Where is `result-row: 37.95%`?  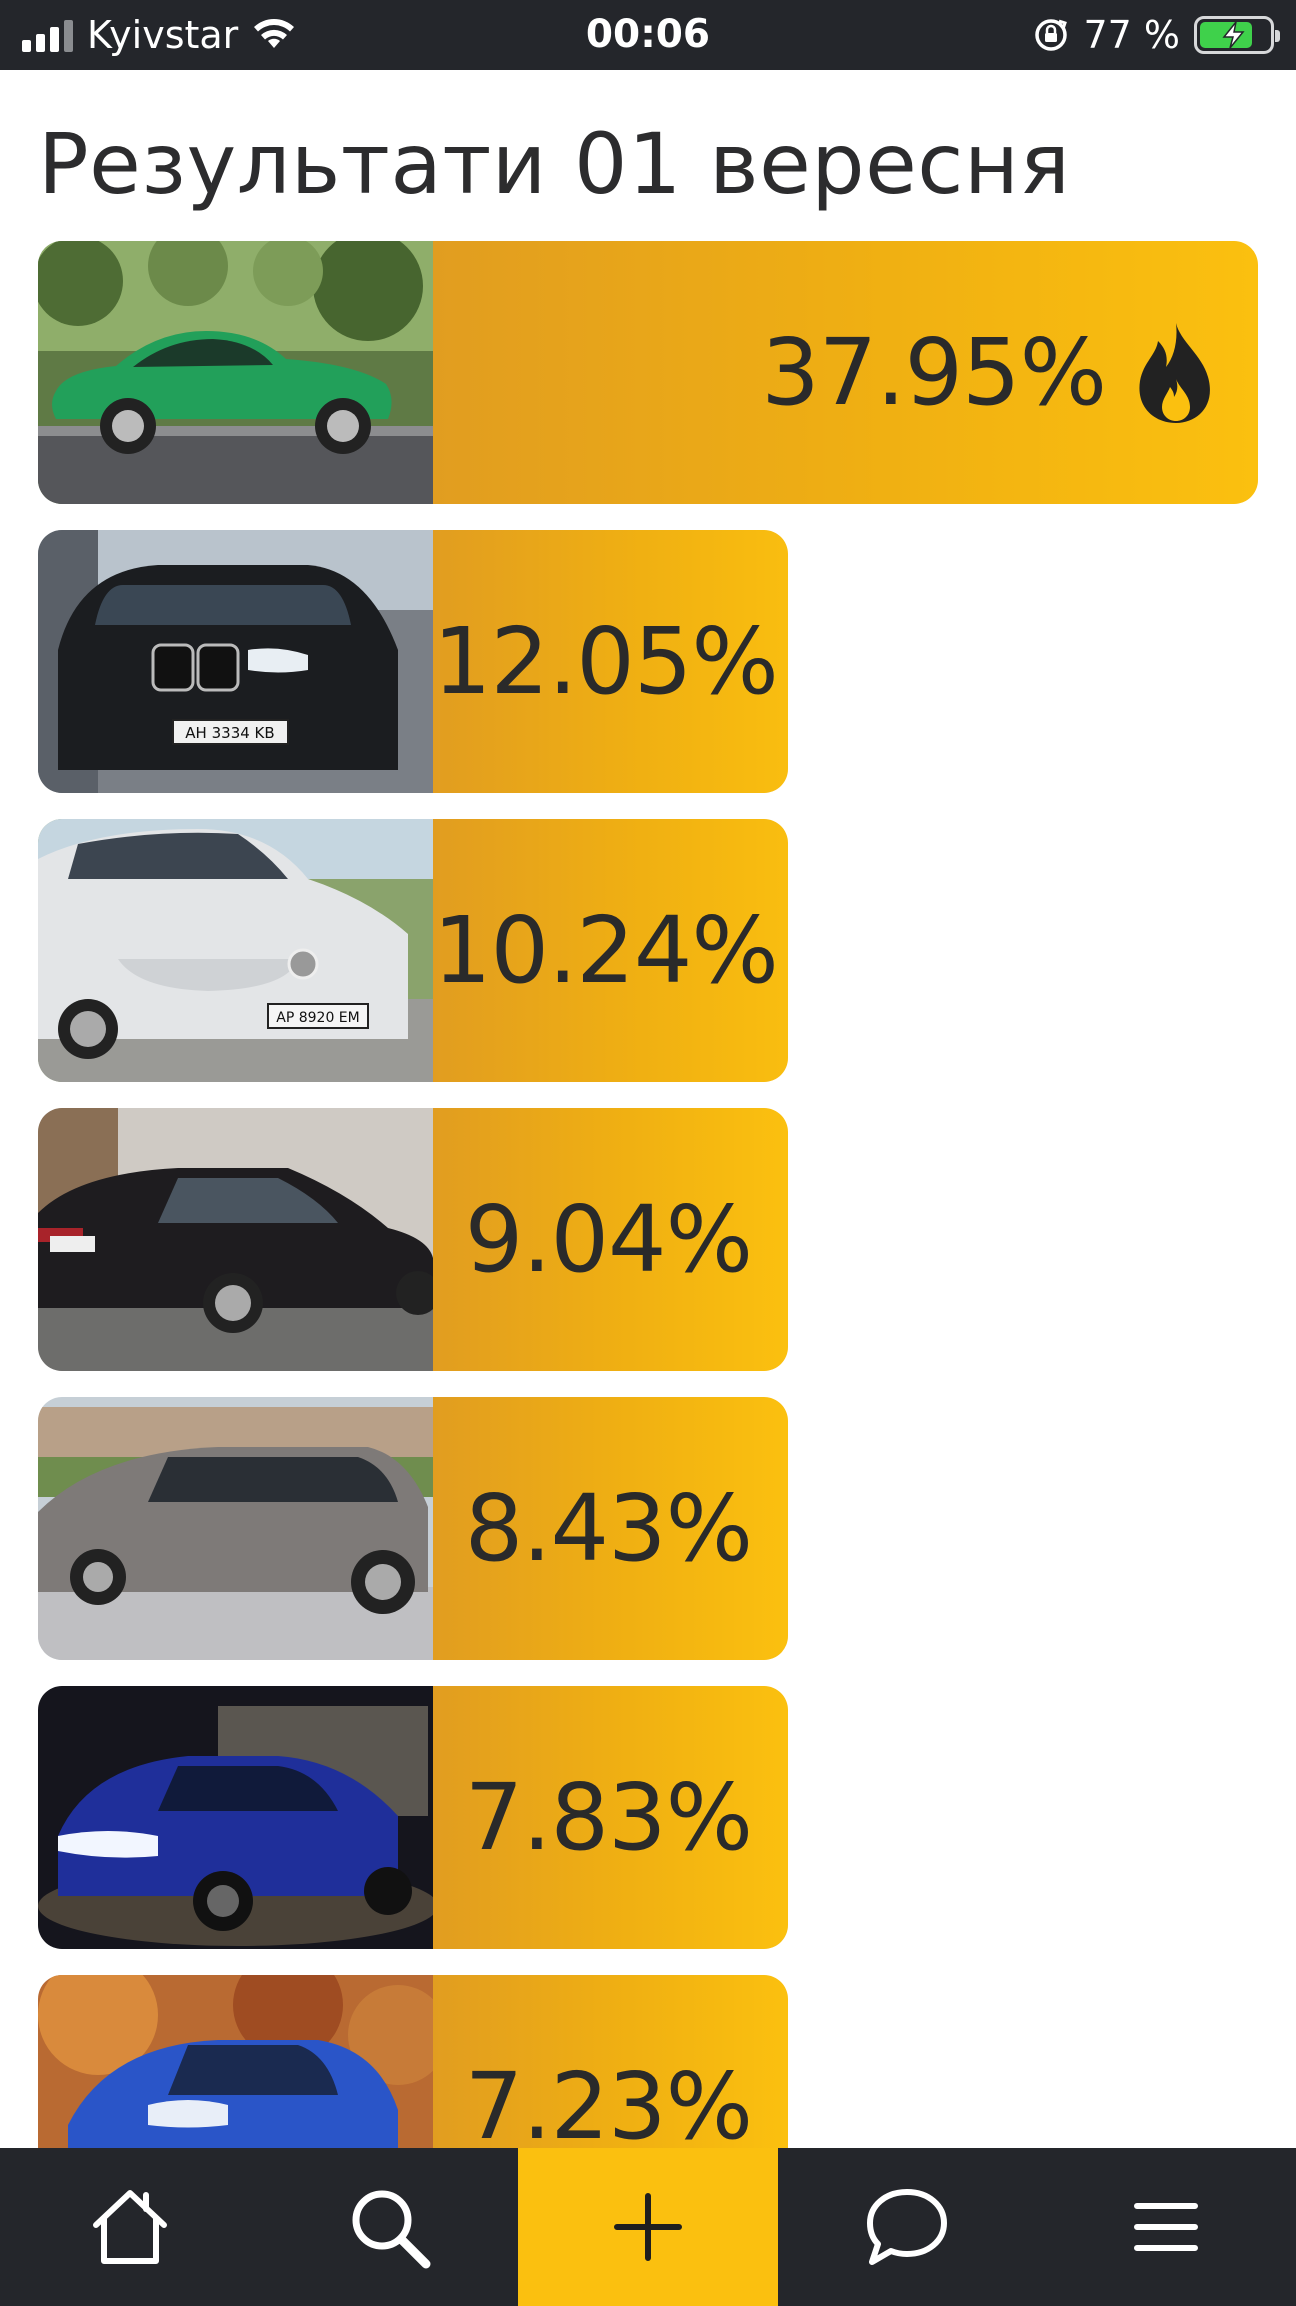
result-row: 37.95% is located at coordinates (648, 372).